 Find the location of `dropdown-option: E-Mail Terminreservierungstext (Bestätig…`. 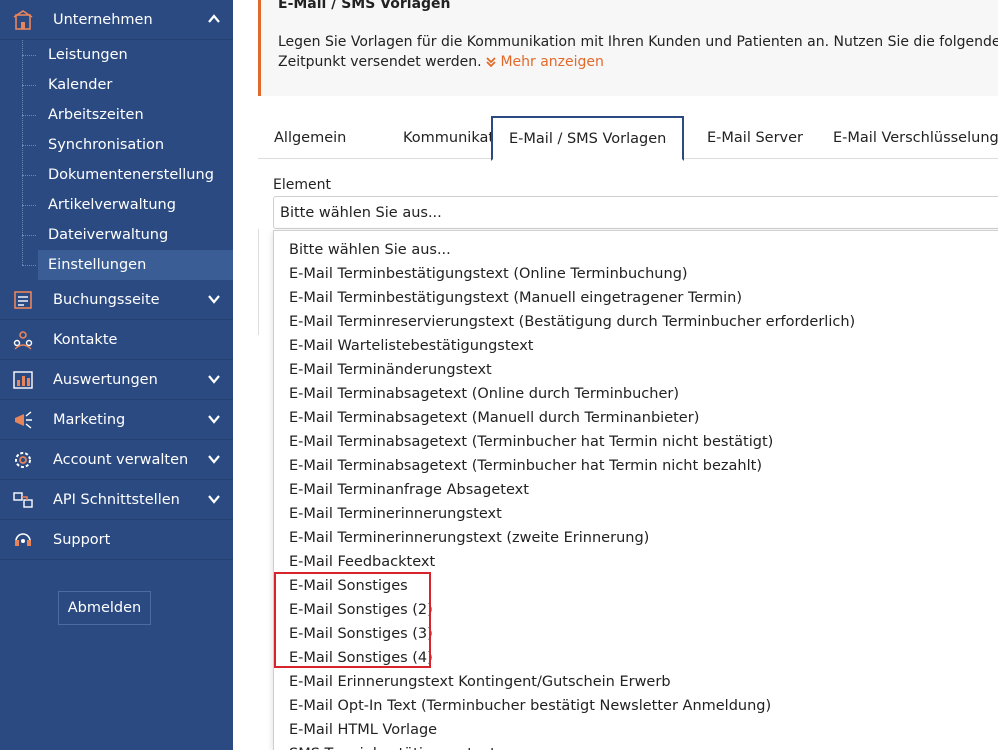

dropdown-option: E-Mail Terminreservierungstext (Bestätig… is located at coordinates (572, 322).